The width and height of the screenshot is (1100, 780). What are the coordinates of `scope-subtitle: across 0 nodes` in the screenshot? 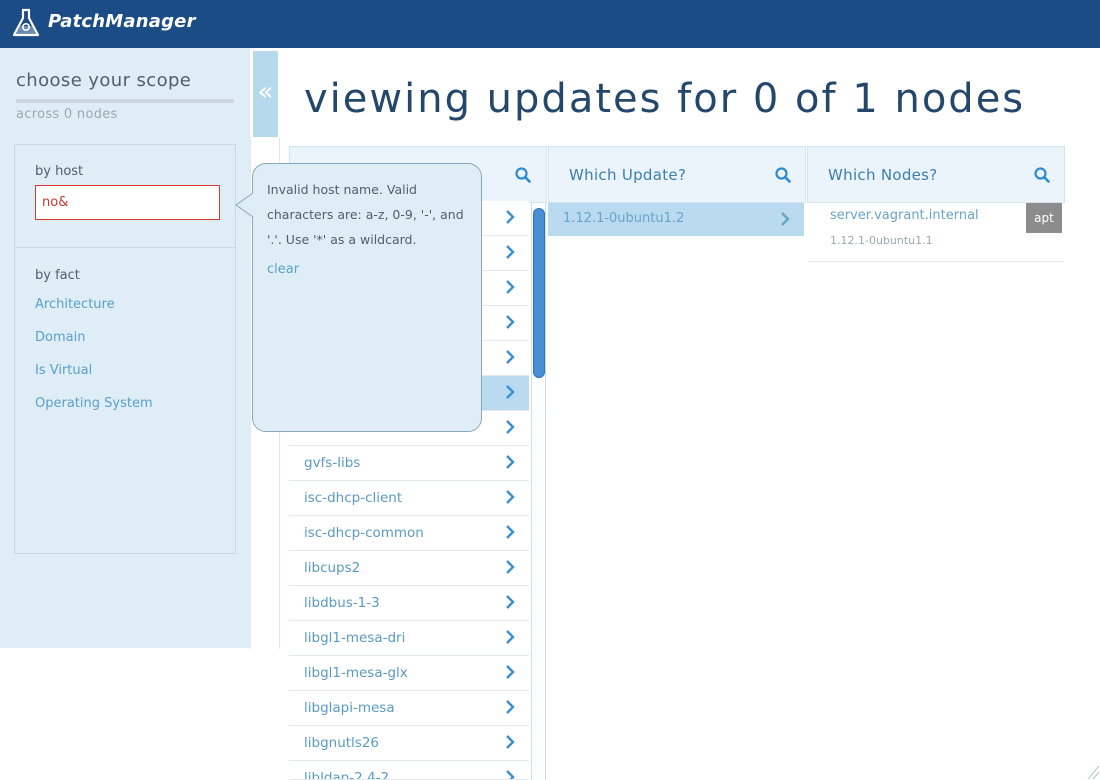 It's located at (67, 114).